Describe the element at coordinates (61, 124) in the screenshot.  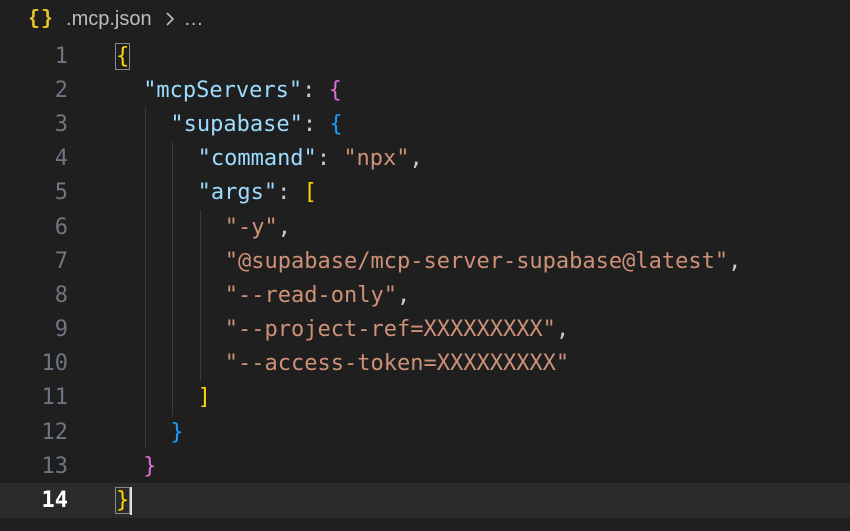
I see `line-number: 3` at that location.